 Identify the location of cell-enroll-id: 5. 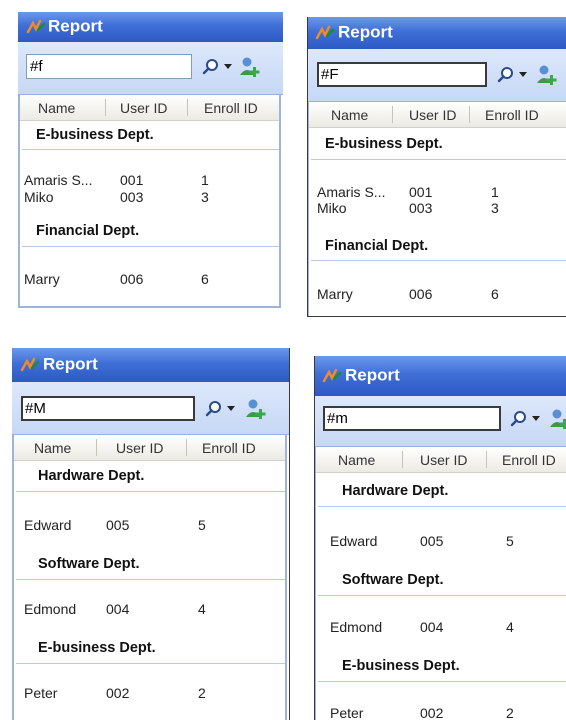
(202, 525).